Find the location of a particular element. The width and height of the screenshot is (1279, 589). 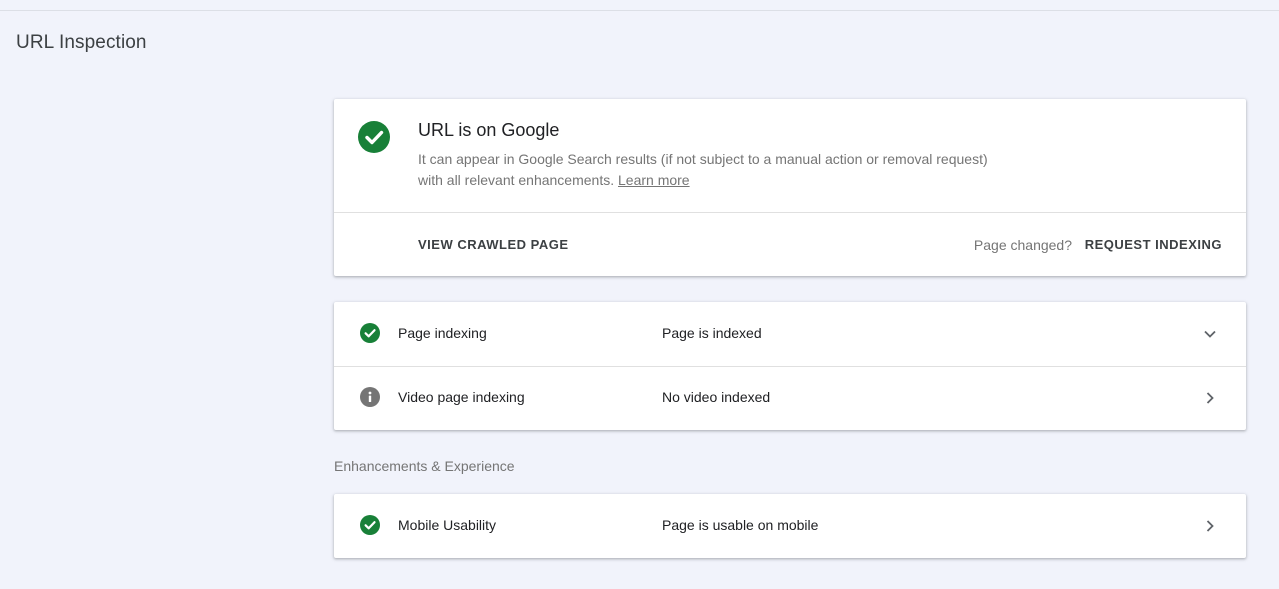

video-page-indexing-row: Video page indexing No video indexed is located at coordinates (790, 398).